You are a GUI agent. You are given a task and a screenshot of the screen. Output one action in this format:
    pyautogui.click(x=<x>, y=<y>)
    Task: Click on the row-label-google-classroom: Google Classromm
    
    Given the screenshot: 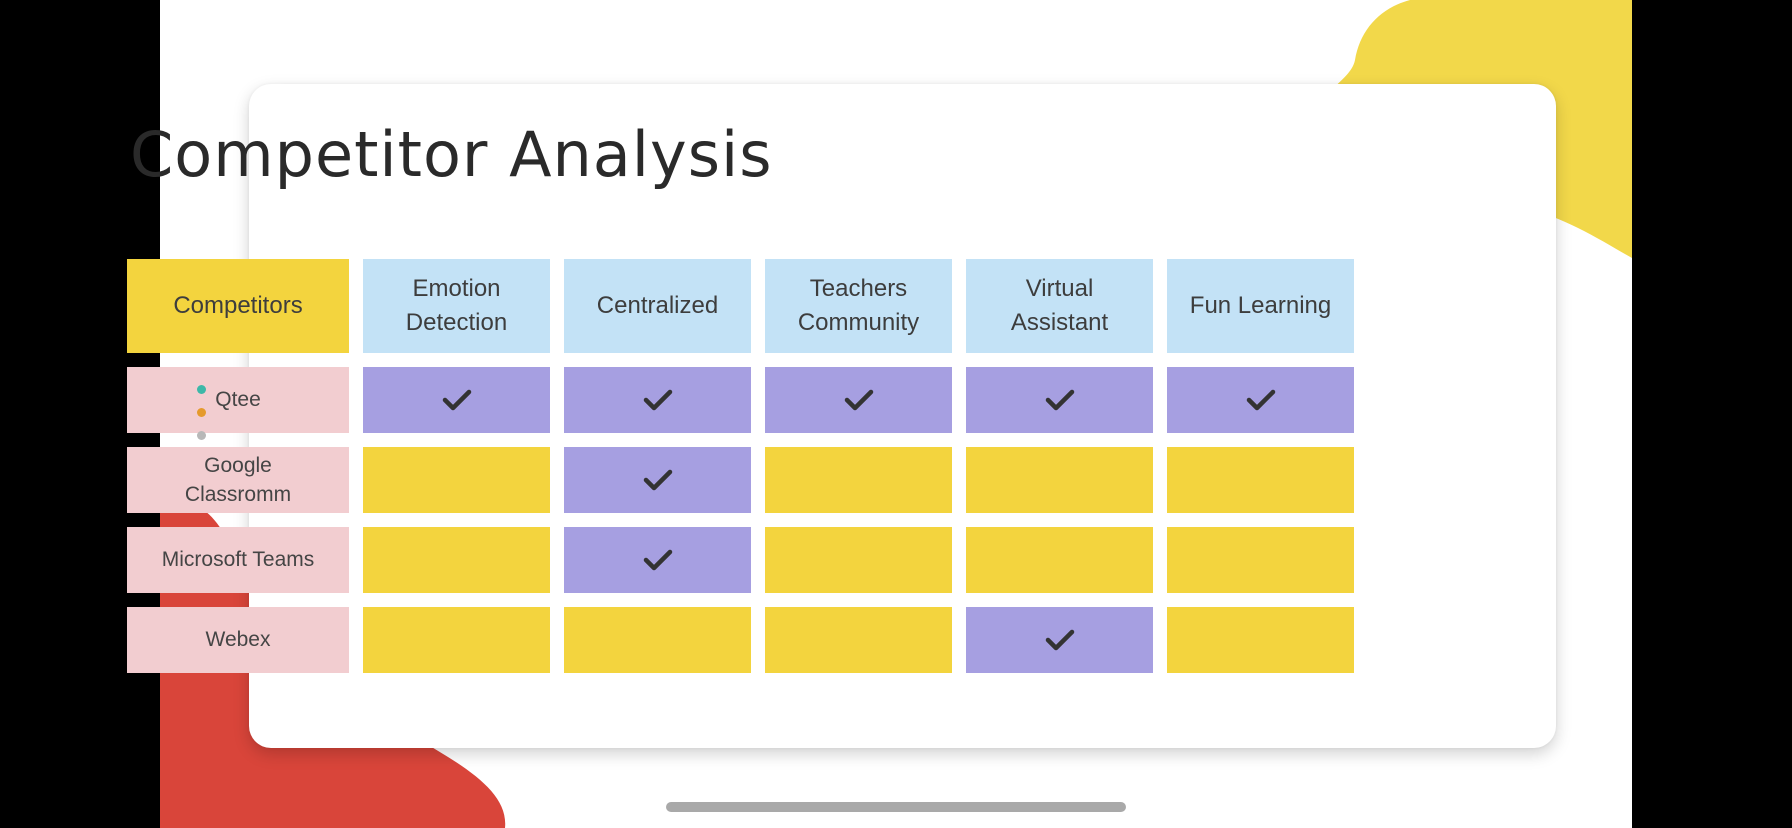 What is the action you would take?
    pyautogui.click(x=238, y=480)
    